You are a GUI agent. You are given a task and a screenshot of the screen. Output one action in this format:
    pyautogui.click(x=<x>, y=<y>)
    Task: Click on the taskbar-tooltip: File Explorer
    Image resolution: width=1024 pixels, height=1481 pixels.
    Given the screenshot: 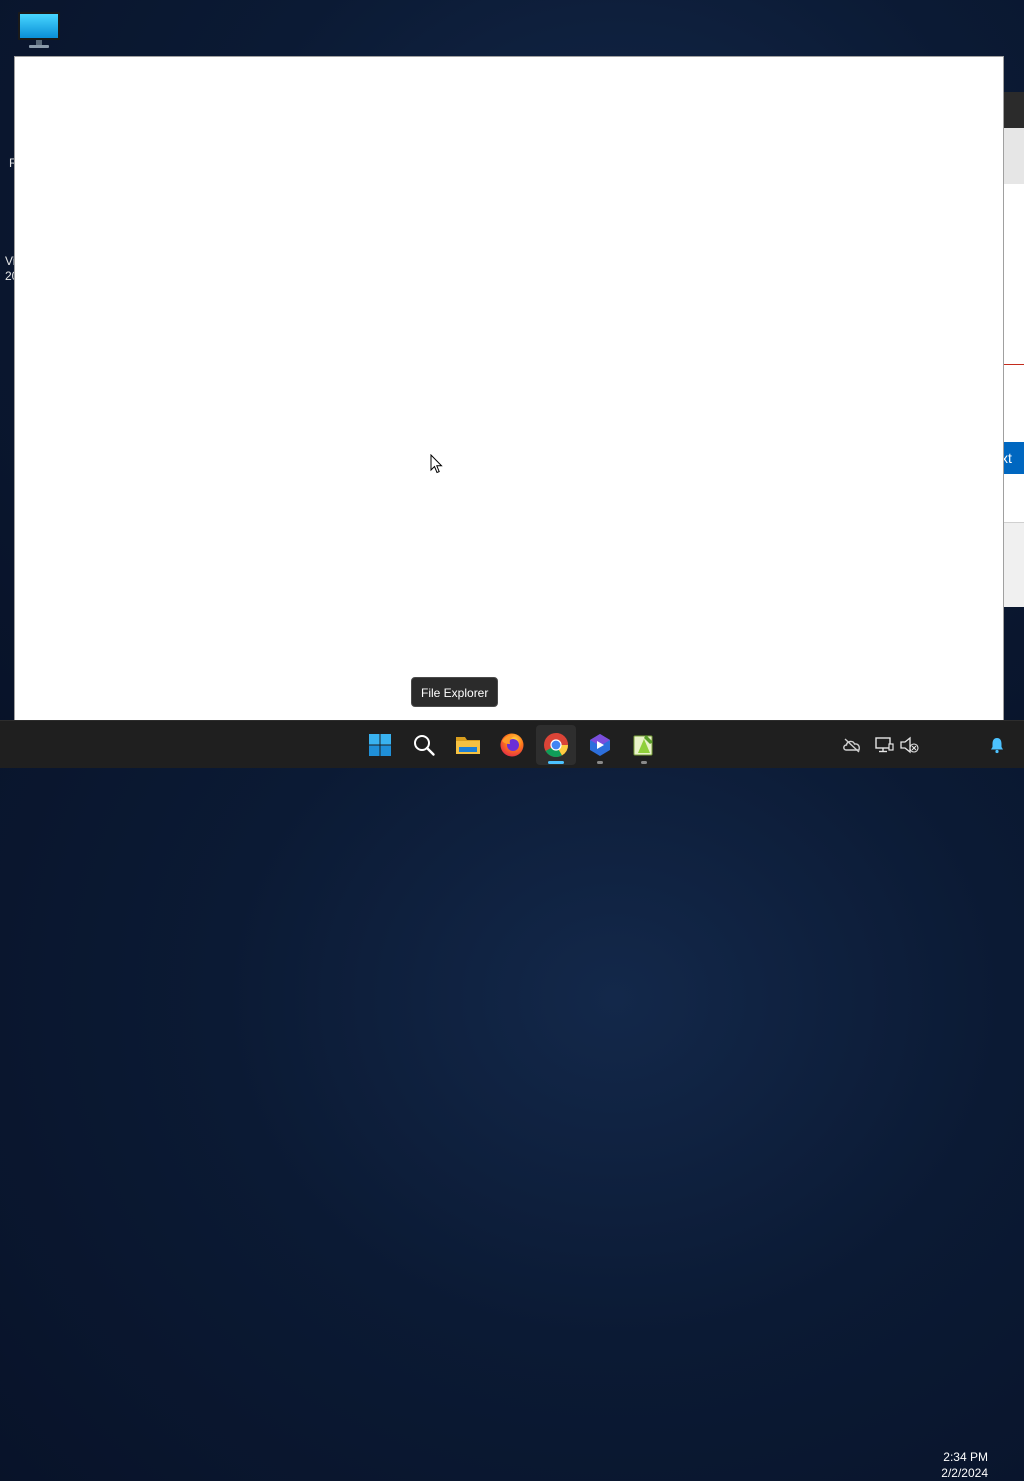 What is the action you would take?
    pyautogui.click(x=455, y=692)
    